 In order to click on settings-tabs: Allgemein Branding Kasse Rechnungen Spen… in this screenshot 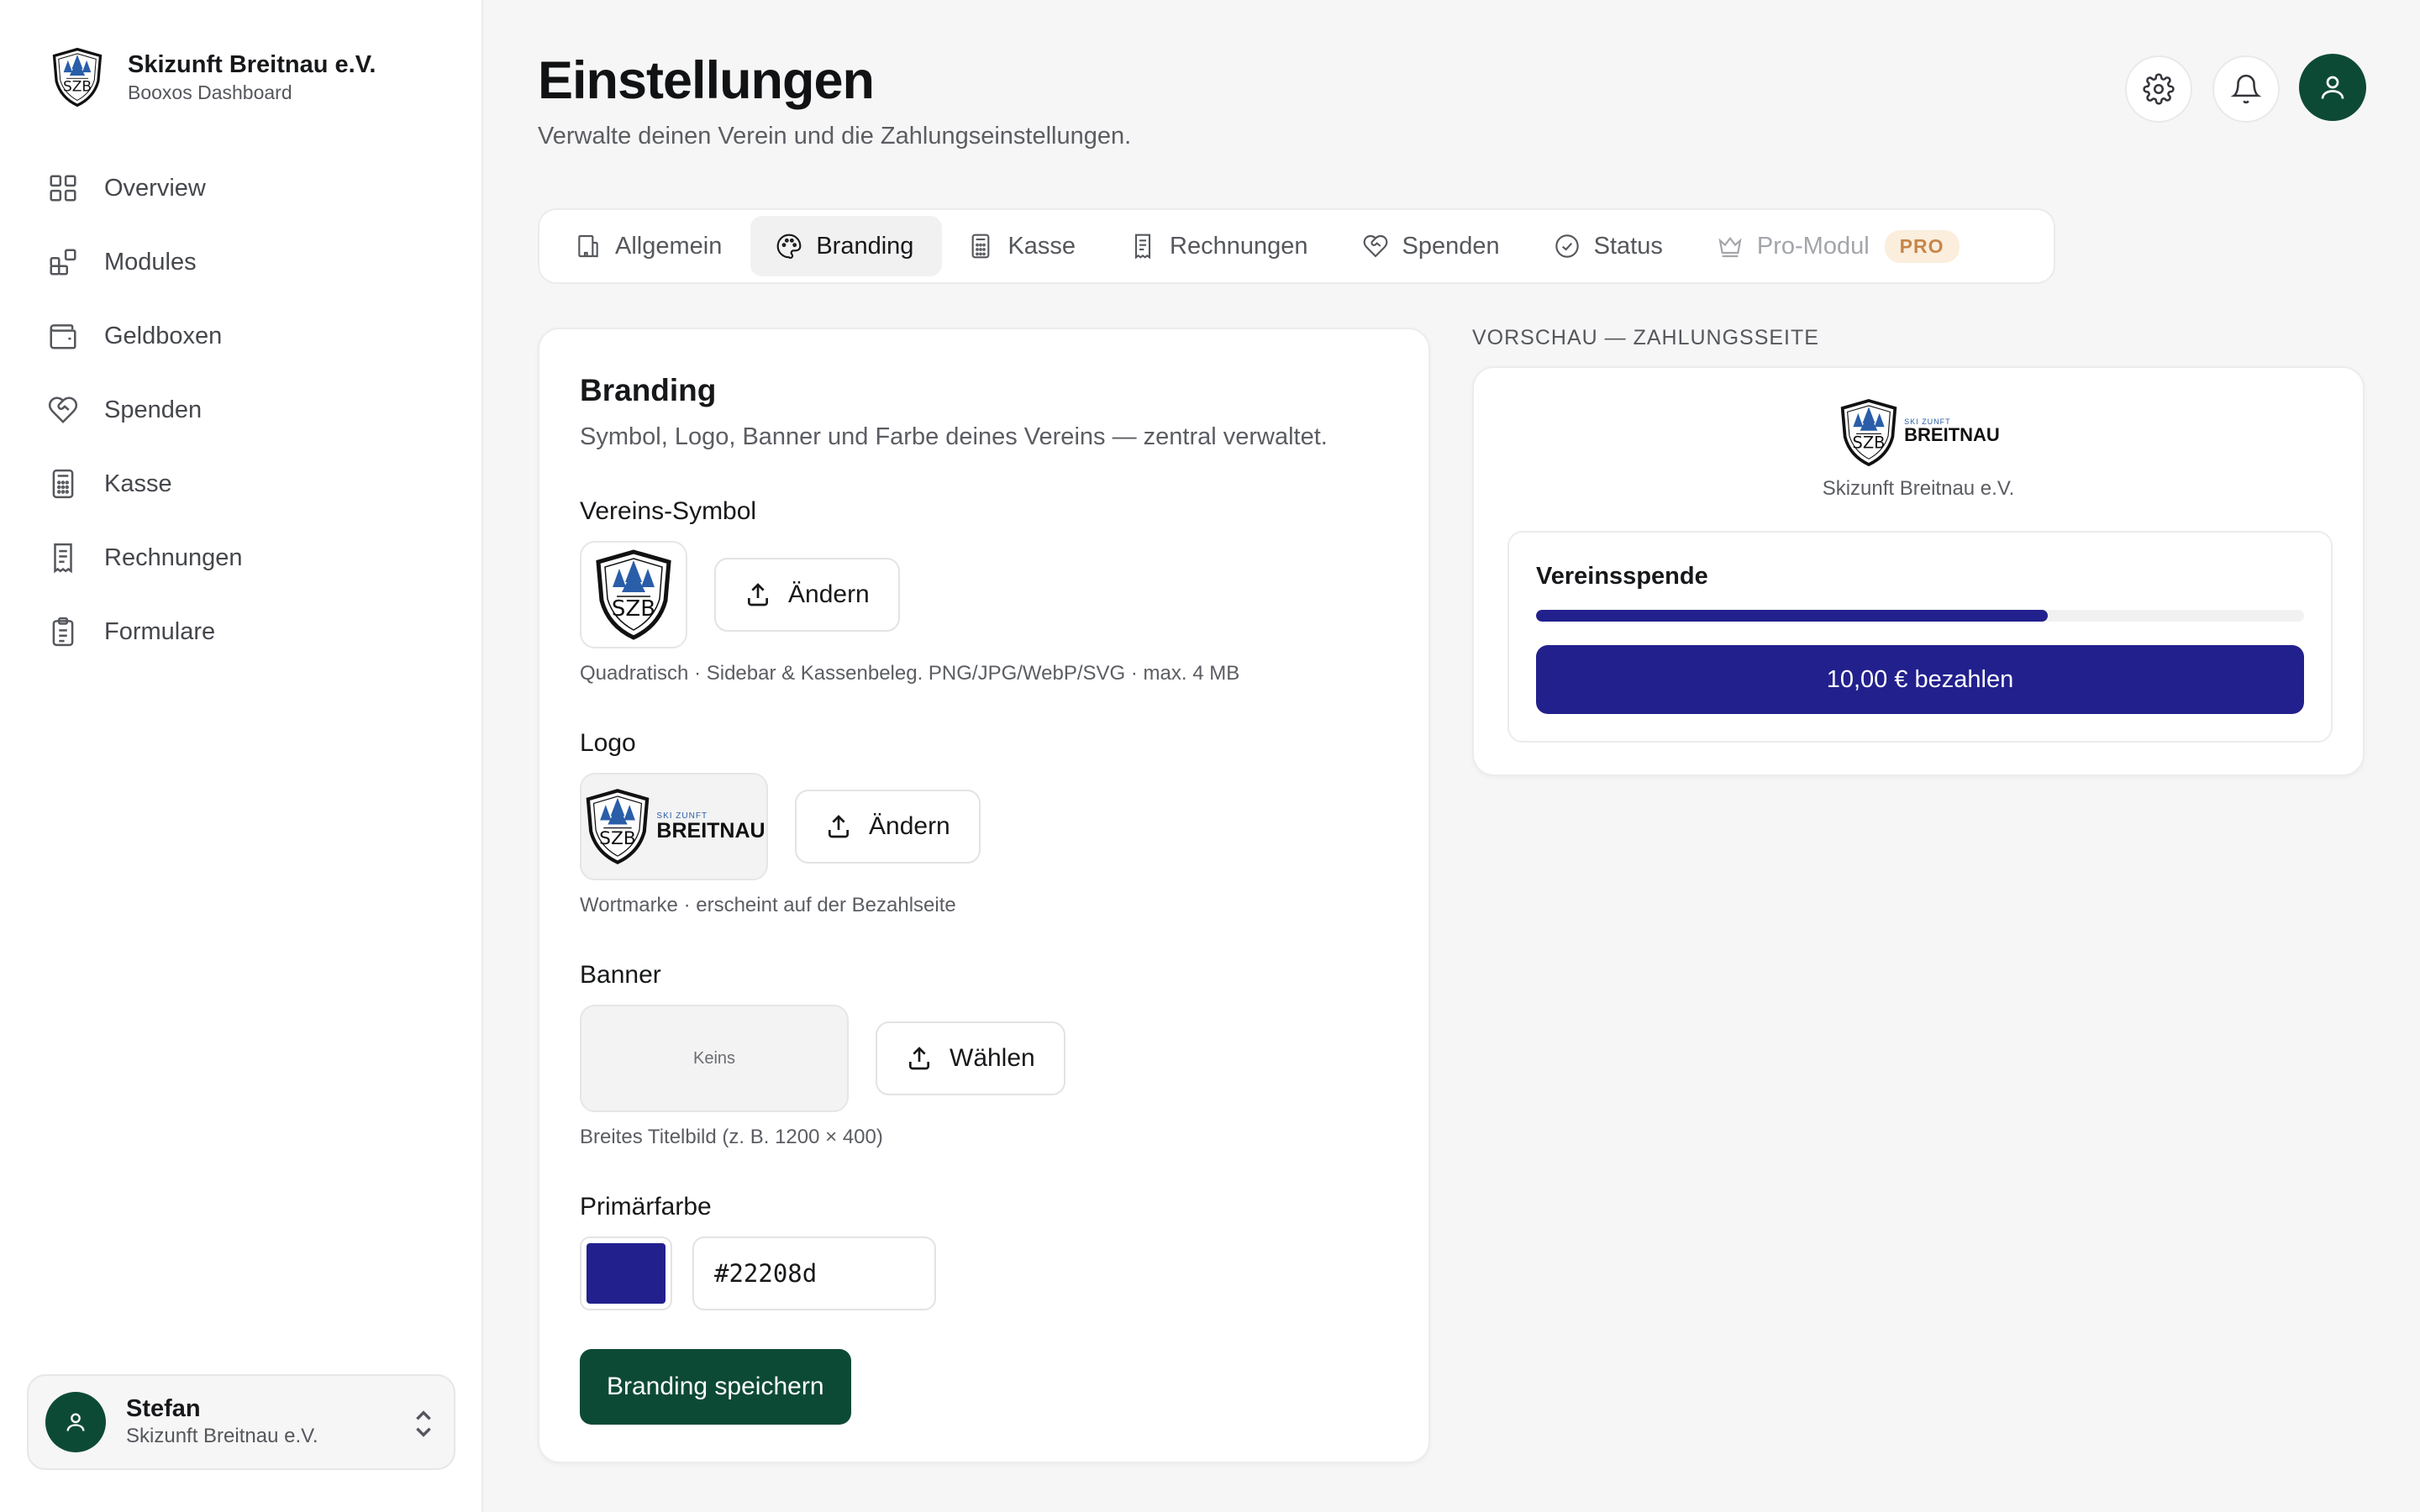, I will do `click(1296, 246)`.